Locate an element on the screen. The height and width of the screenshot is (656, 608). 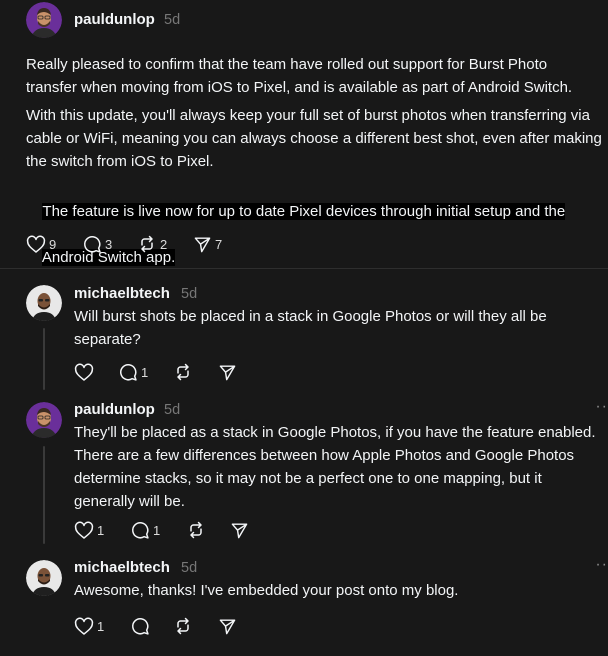
post-divider is located at coordinates (304, 268).